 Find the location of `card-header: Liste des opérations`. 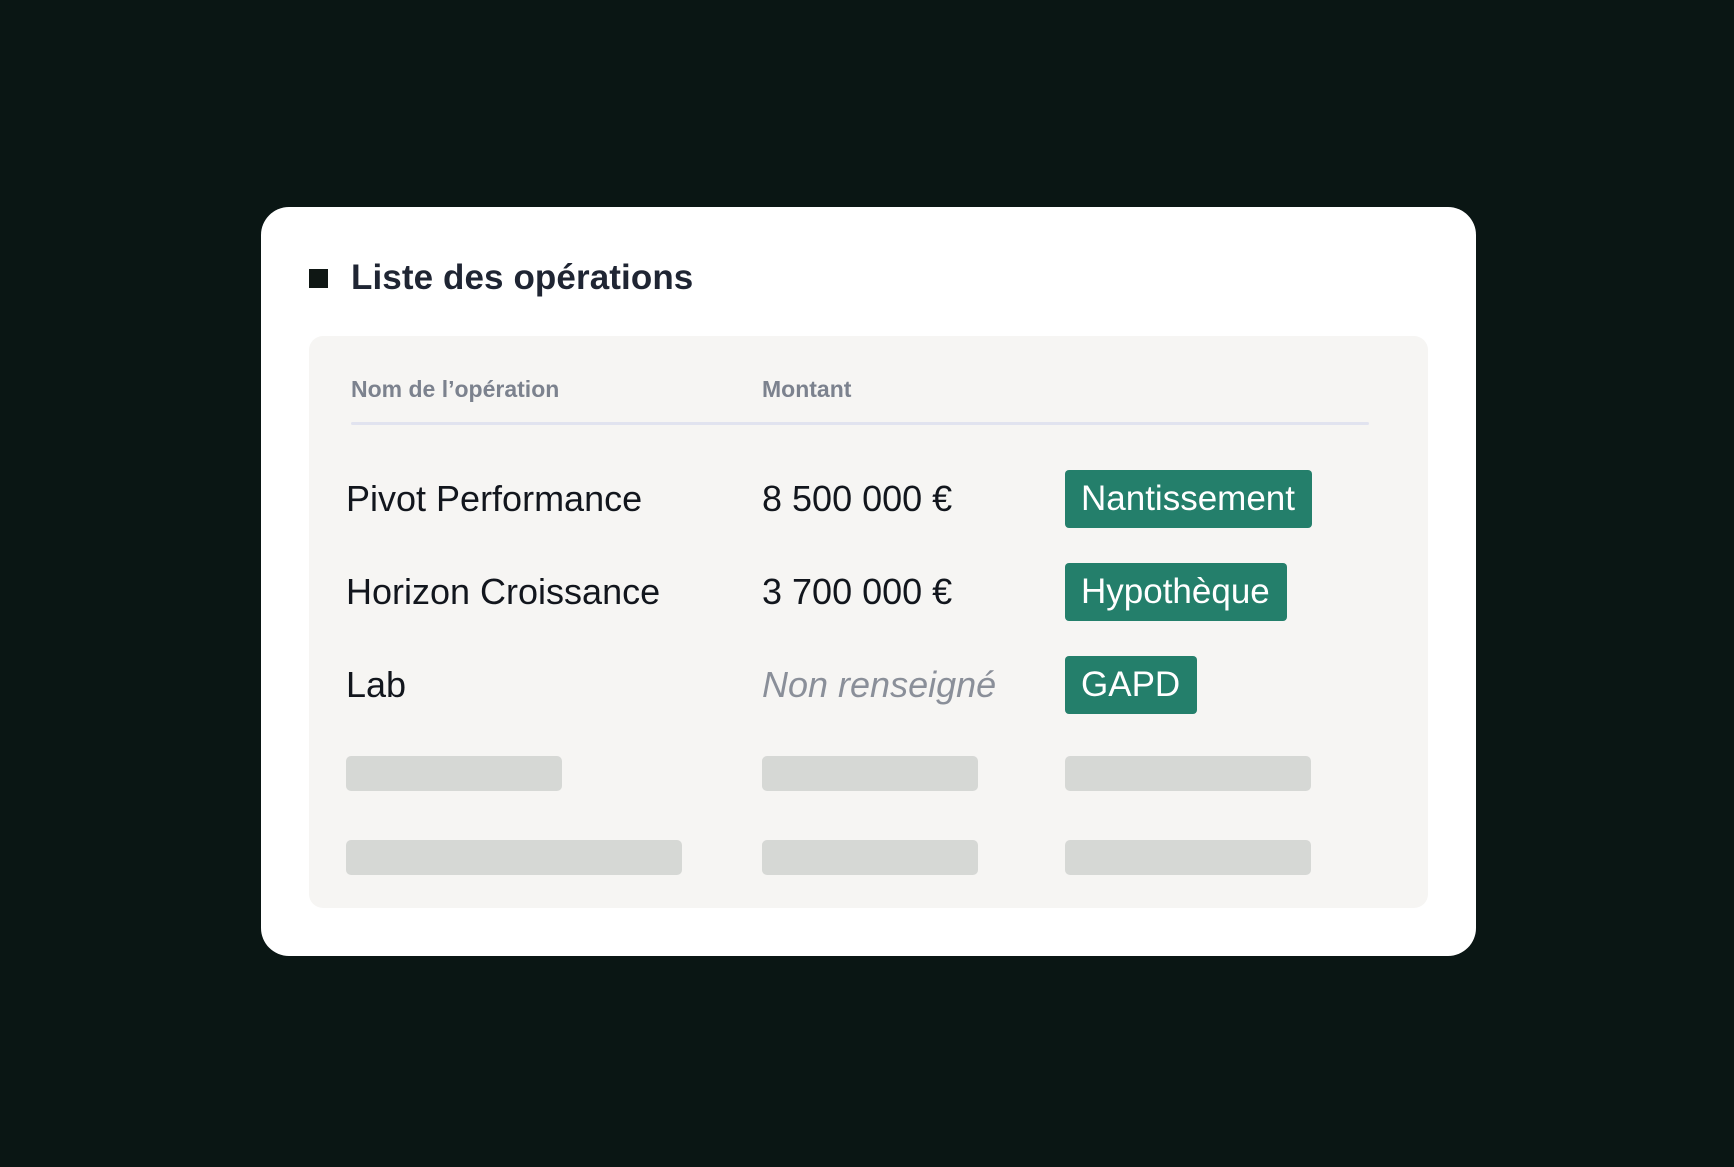

card-header: Liste des opérations is located at coordinates (501, 278).